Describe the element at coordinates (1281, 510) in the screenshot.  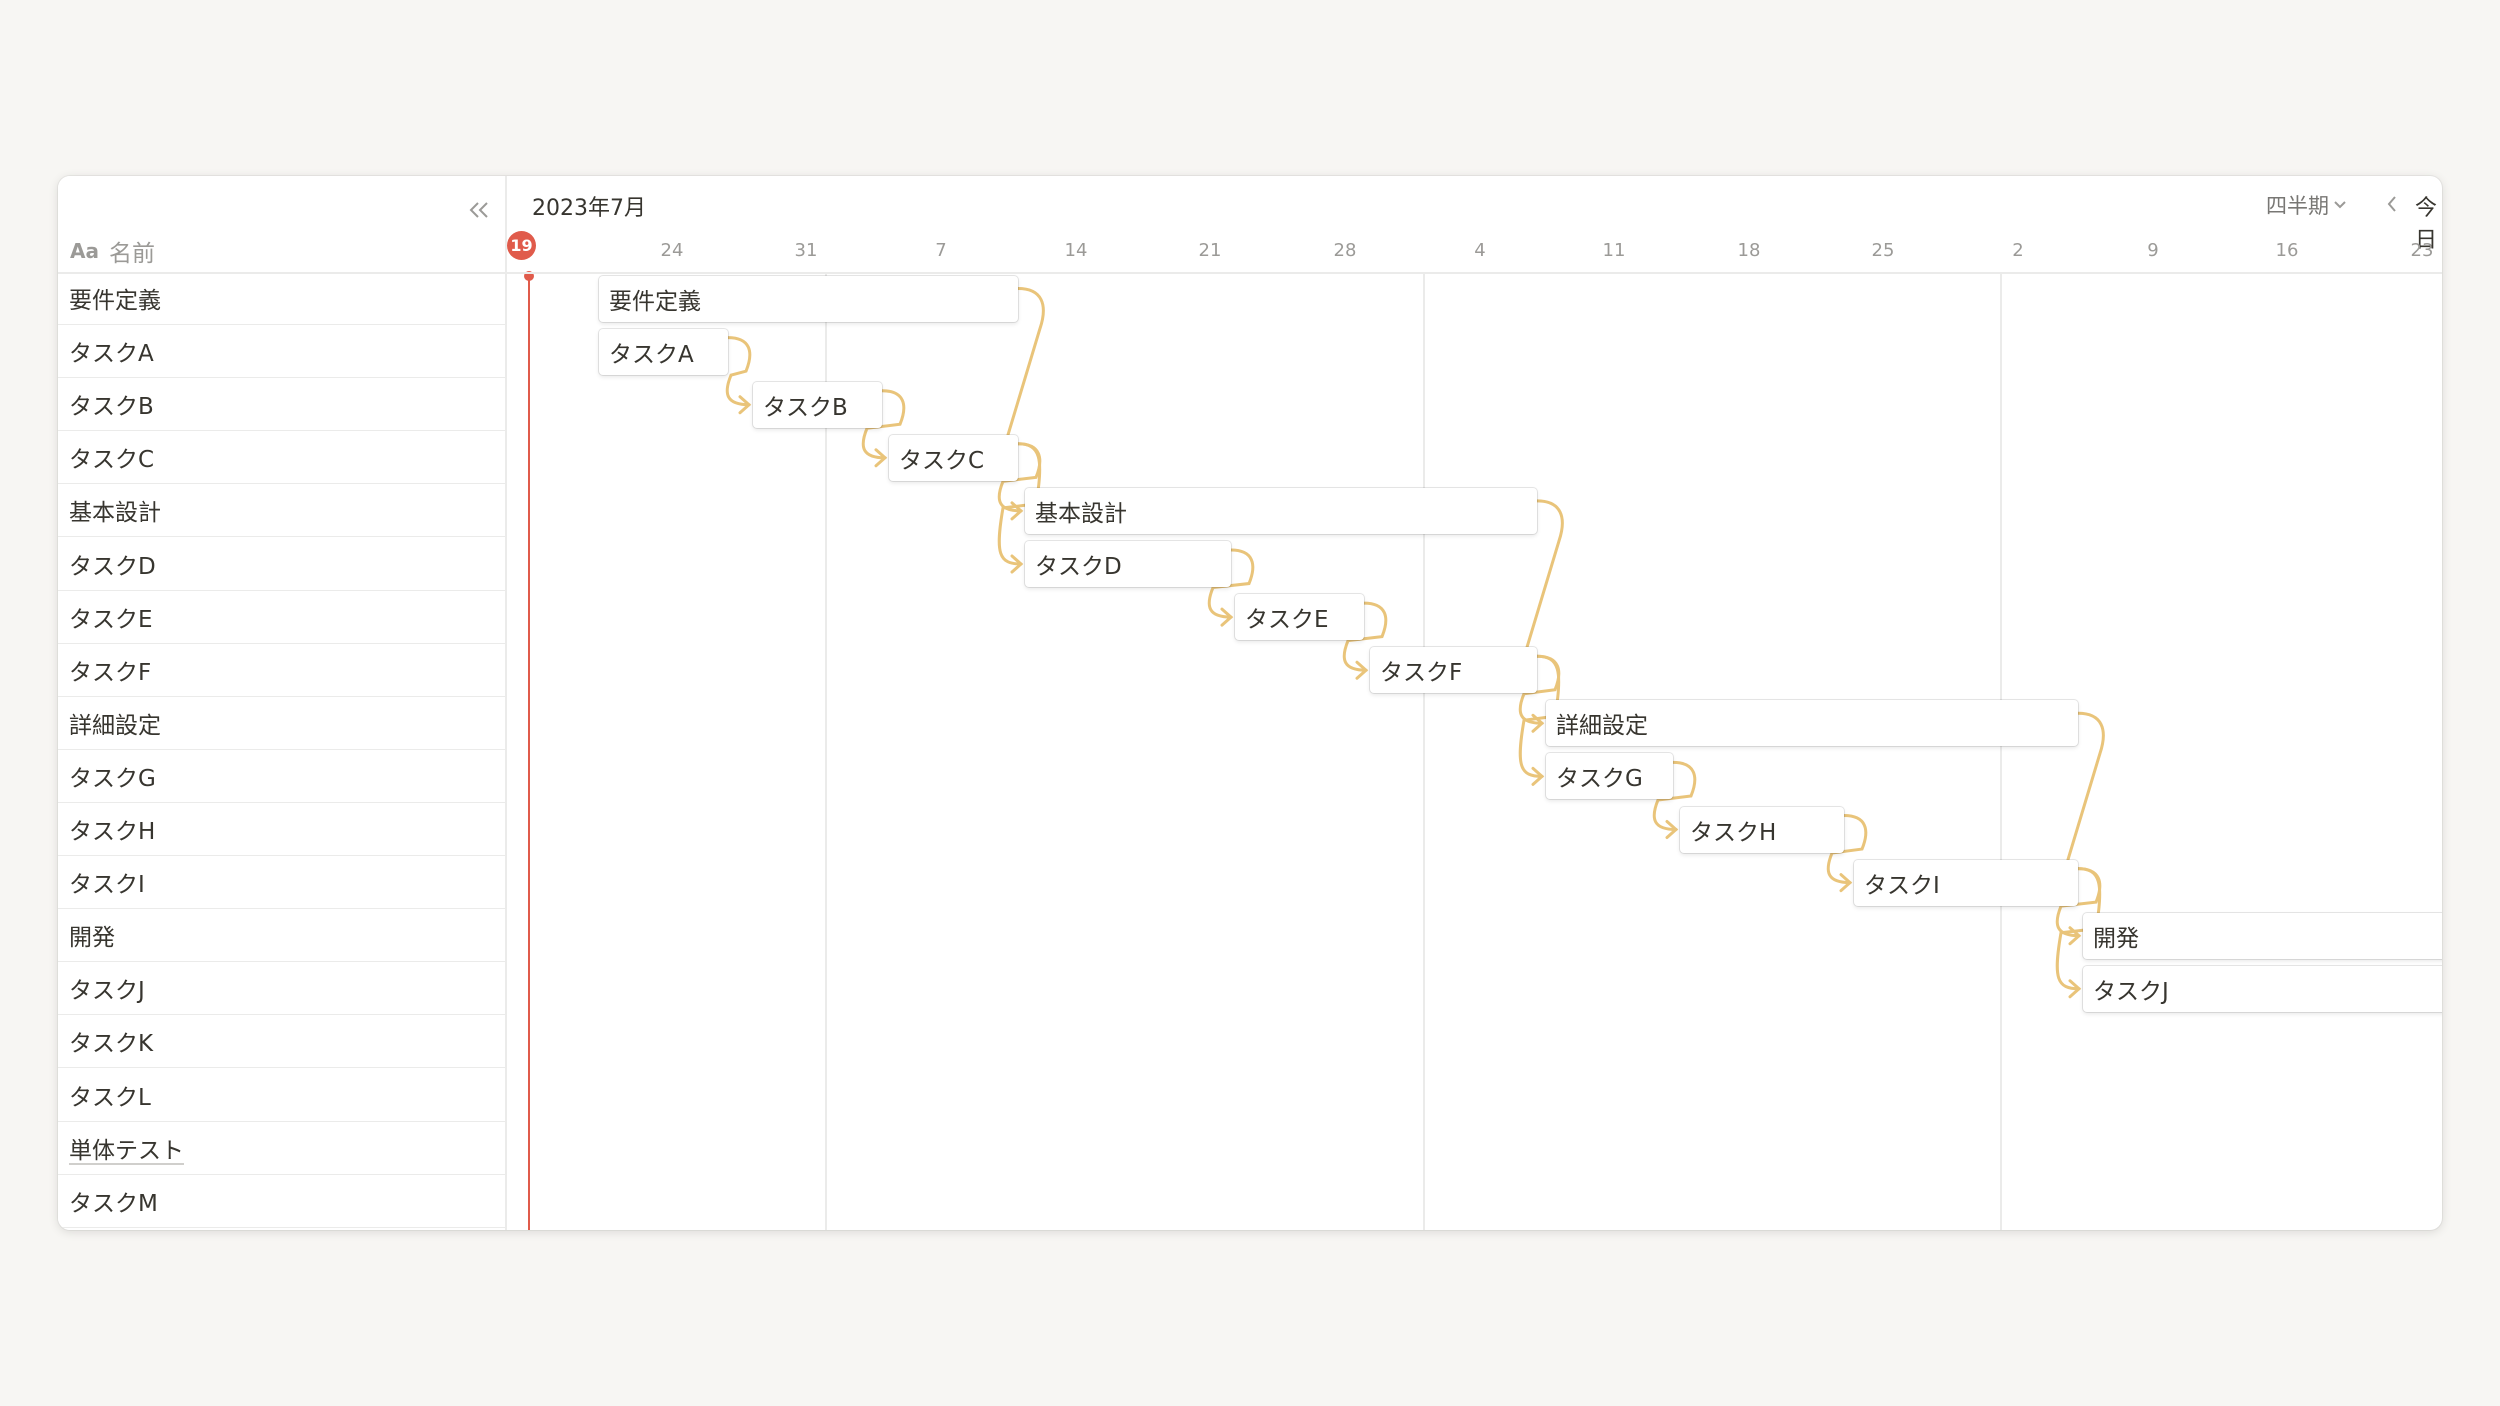
I see `timeline-bar: 基本設計` at that location.